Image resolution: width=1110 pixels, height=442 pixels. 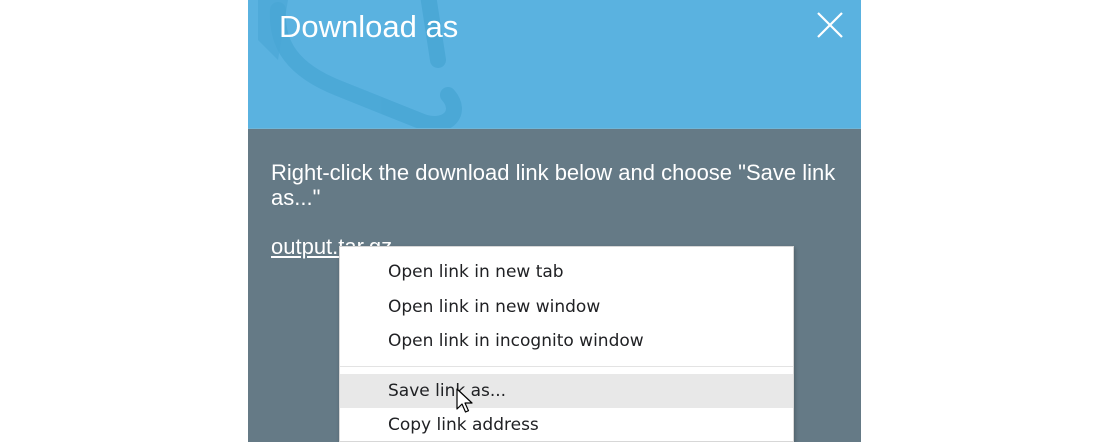 What do you see at coordinates (566, 272) in the screenshot?
I see `menu-item-open-new-tab: Open link in new tab` at bounding box center [566, 272].